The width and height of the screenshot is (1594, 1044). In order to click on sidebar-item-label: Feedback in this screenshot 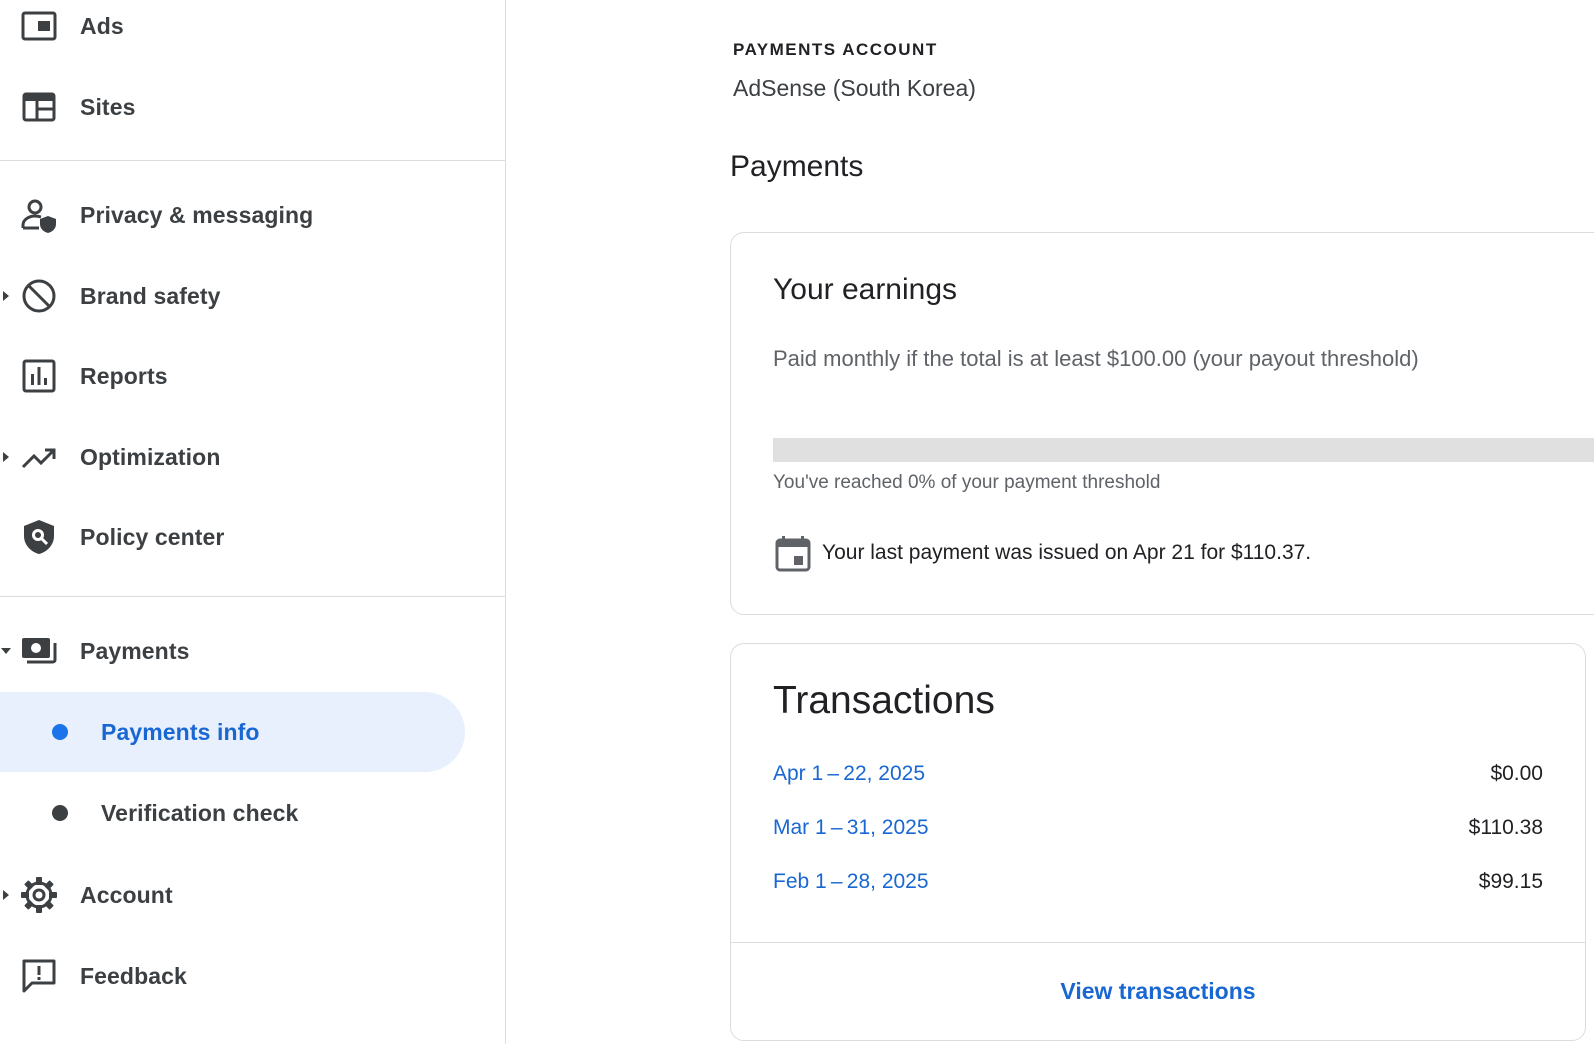, I will do `click(133, 975)`.